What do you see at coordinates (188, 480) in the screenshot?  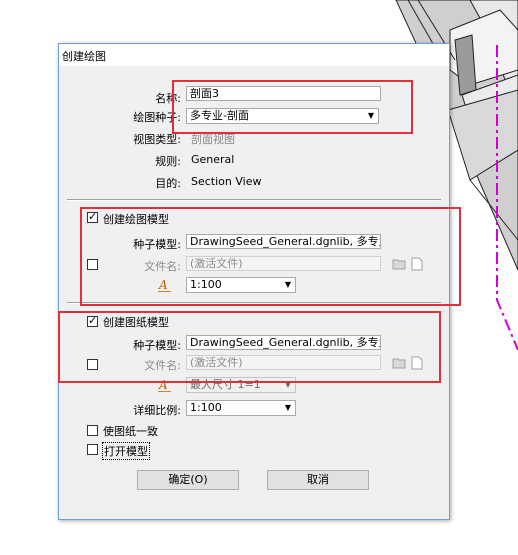 I see `ok-button: 确定(O)` at bounding box center [188, 480].